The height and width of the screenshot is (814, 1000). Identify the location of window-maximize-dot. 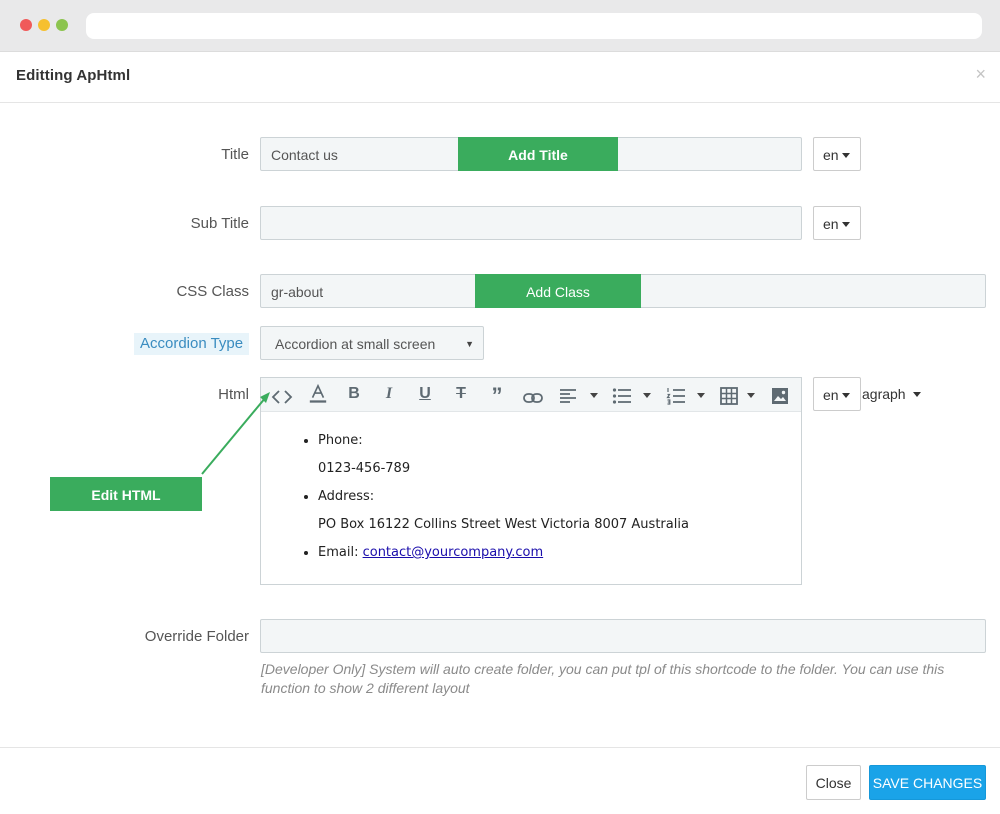
(62, 25).